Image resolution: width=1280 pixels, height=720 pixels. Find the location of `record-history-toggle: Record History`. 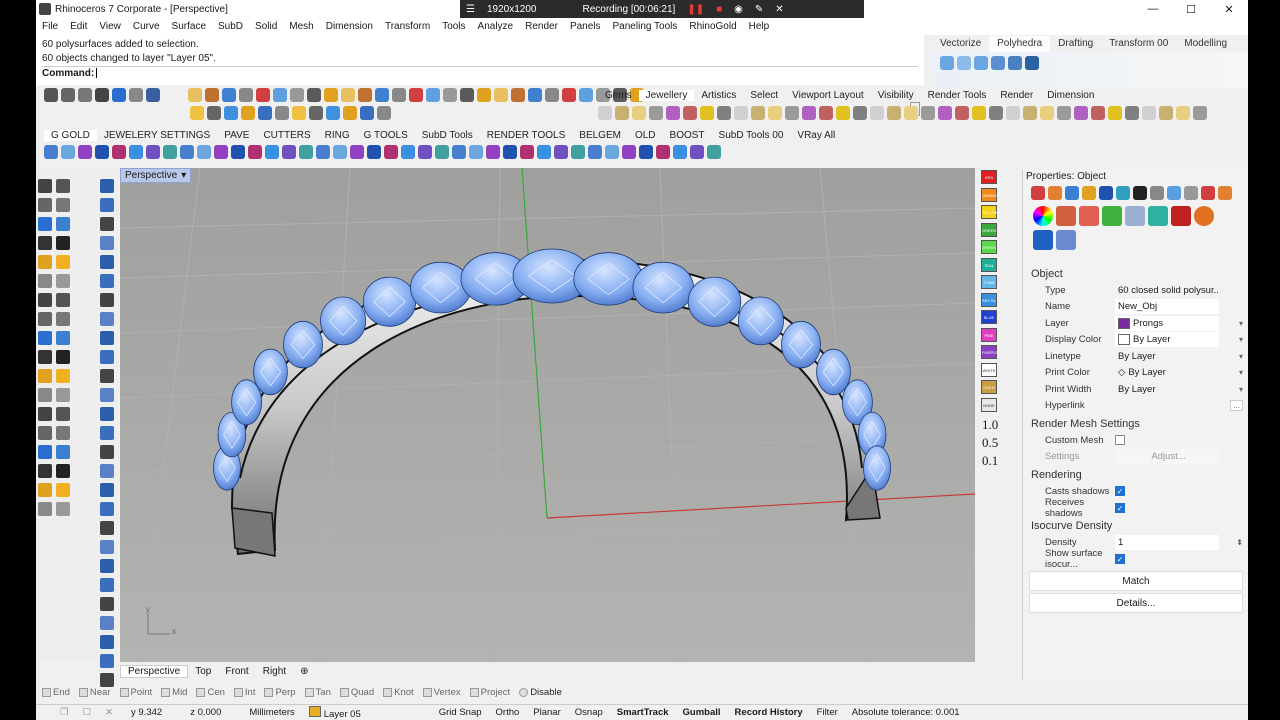

record-history-toggle: Record History is located at coordinates (769, 712).